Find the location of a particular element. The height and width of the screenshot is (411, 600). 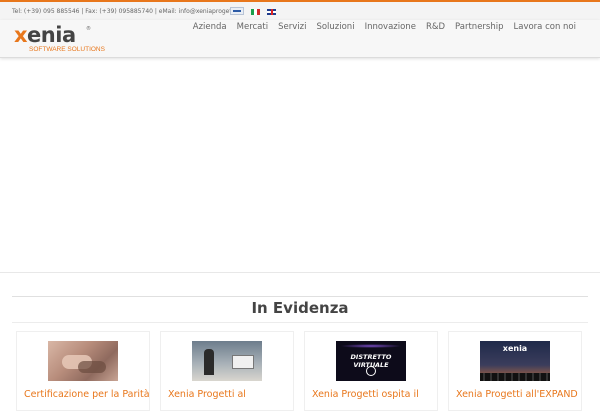

card-title: Certificazione per la Parità is located at coordinates (89, 394).